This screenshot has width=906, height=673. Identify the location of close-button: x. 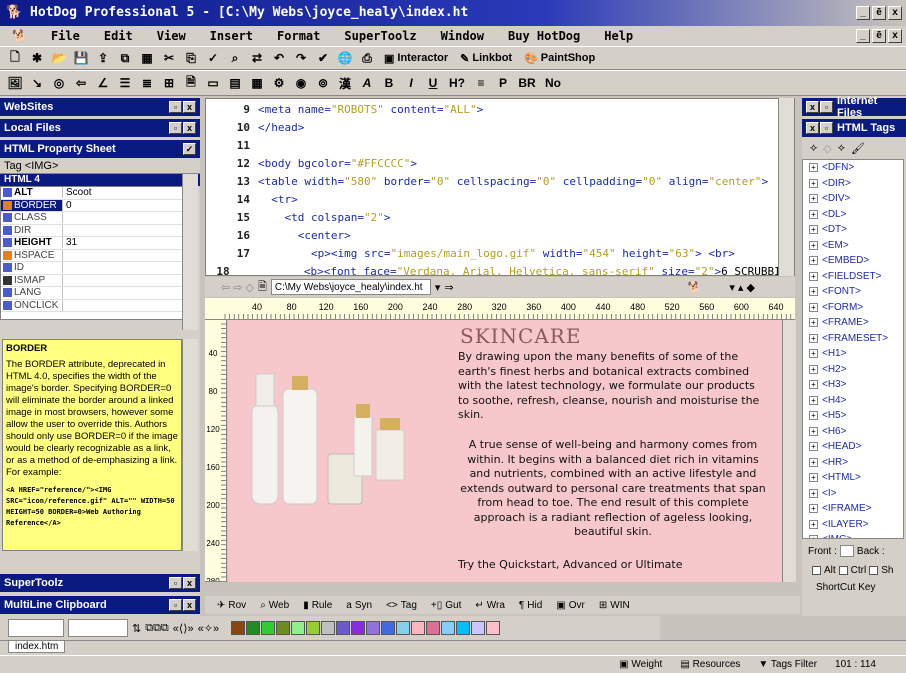
(895, 13).